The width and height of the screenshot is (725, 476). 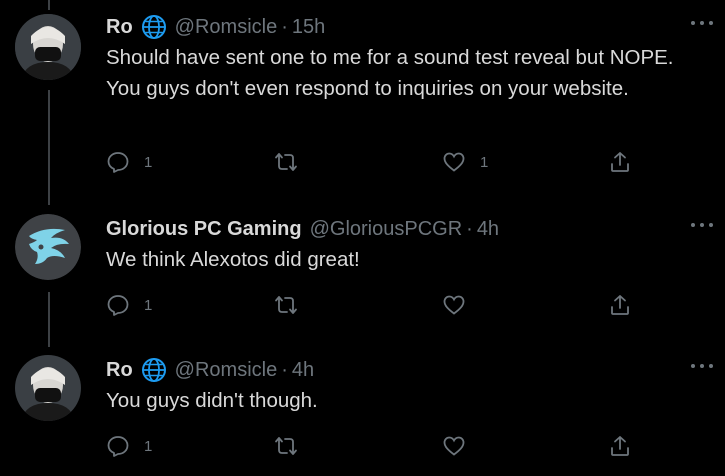 I want to click on tweet-text: We think Alexotos did great!, so click(x=233, y=259).